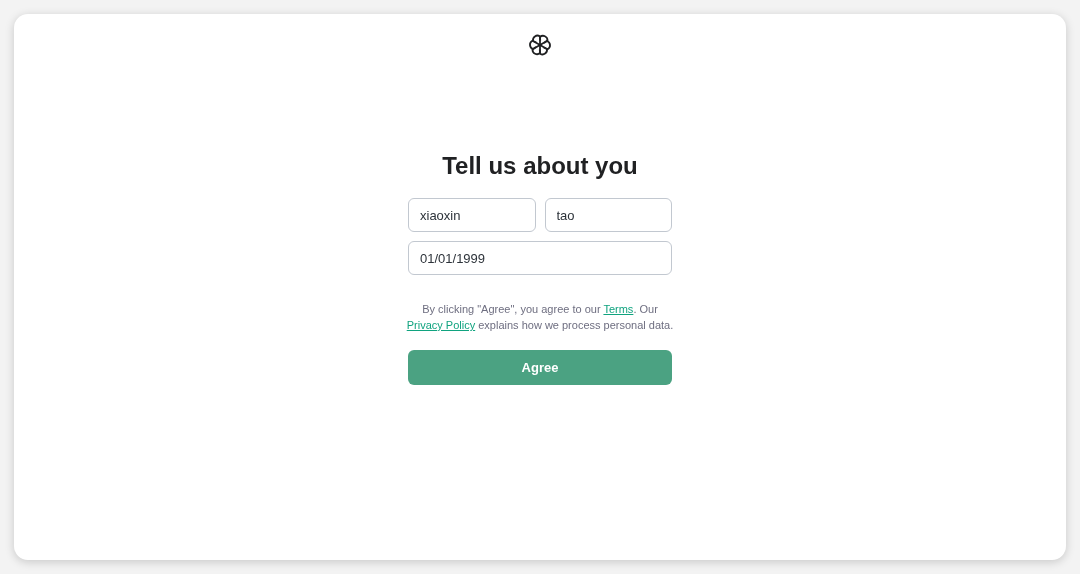  I want to click on input-field: 01/01/1999, so click(540, 258).